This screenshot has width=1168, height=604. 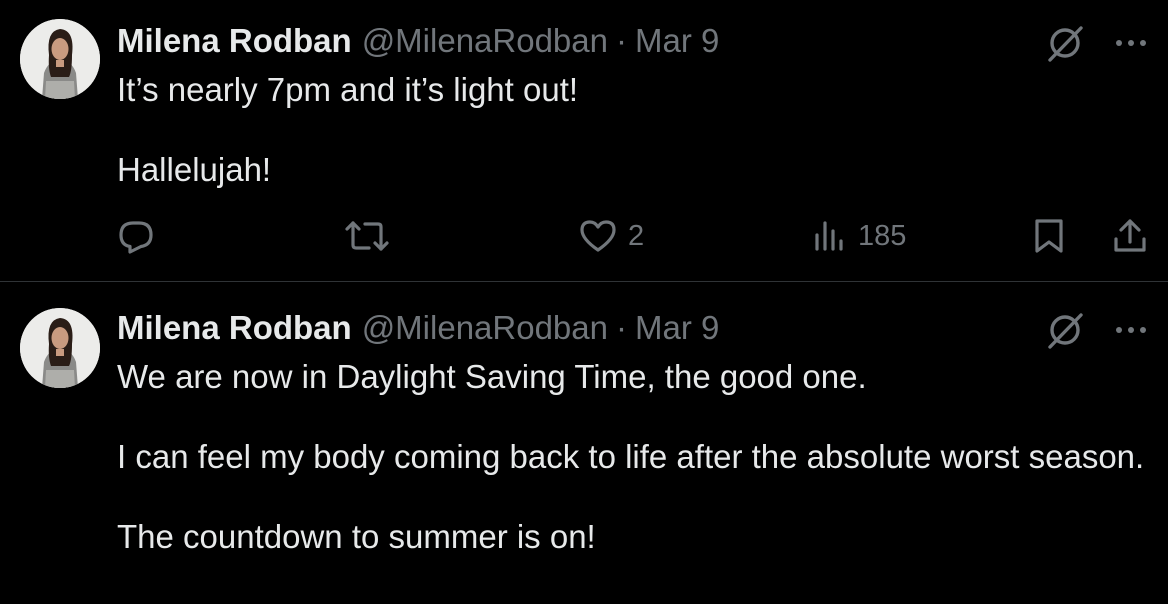 I want to click on views-button: 185, so click(x=859, y=236).